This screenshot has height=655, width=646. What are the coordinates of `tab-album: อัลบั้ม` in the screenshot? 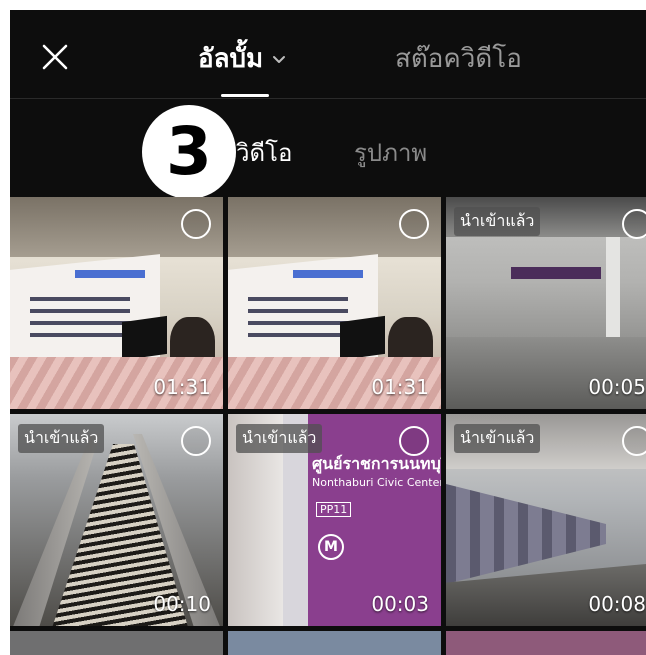 It's located at (242, 58).